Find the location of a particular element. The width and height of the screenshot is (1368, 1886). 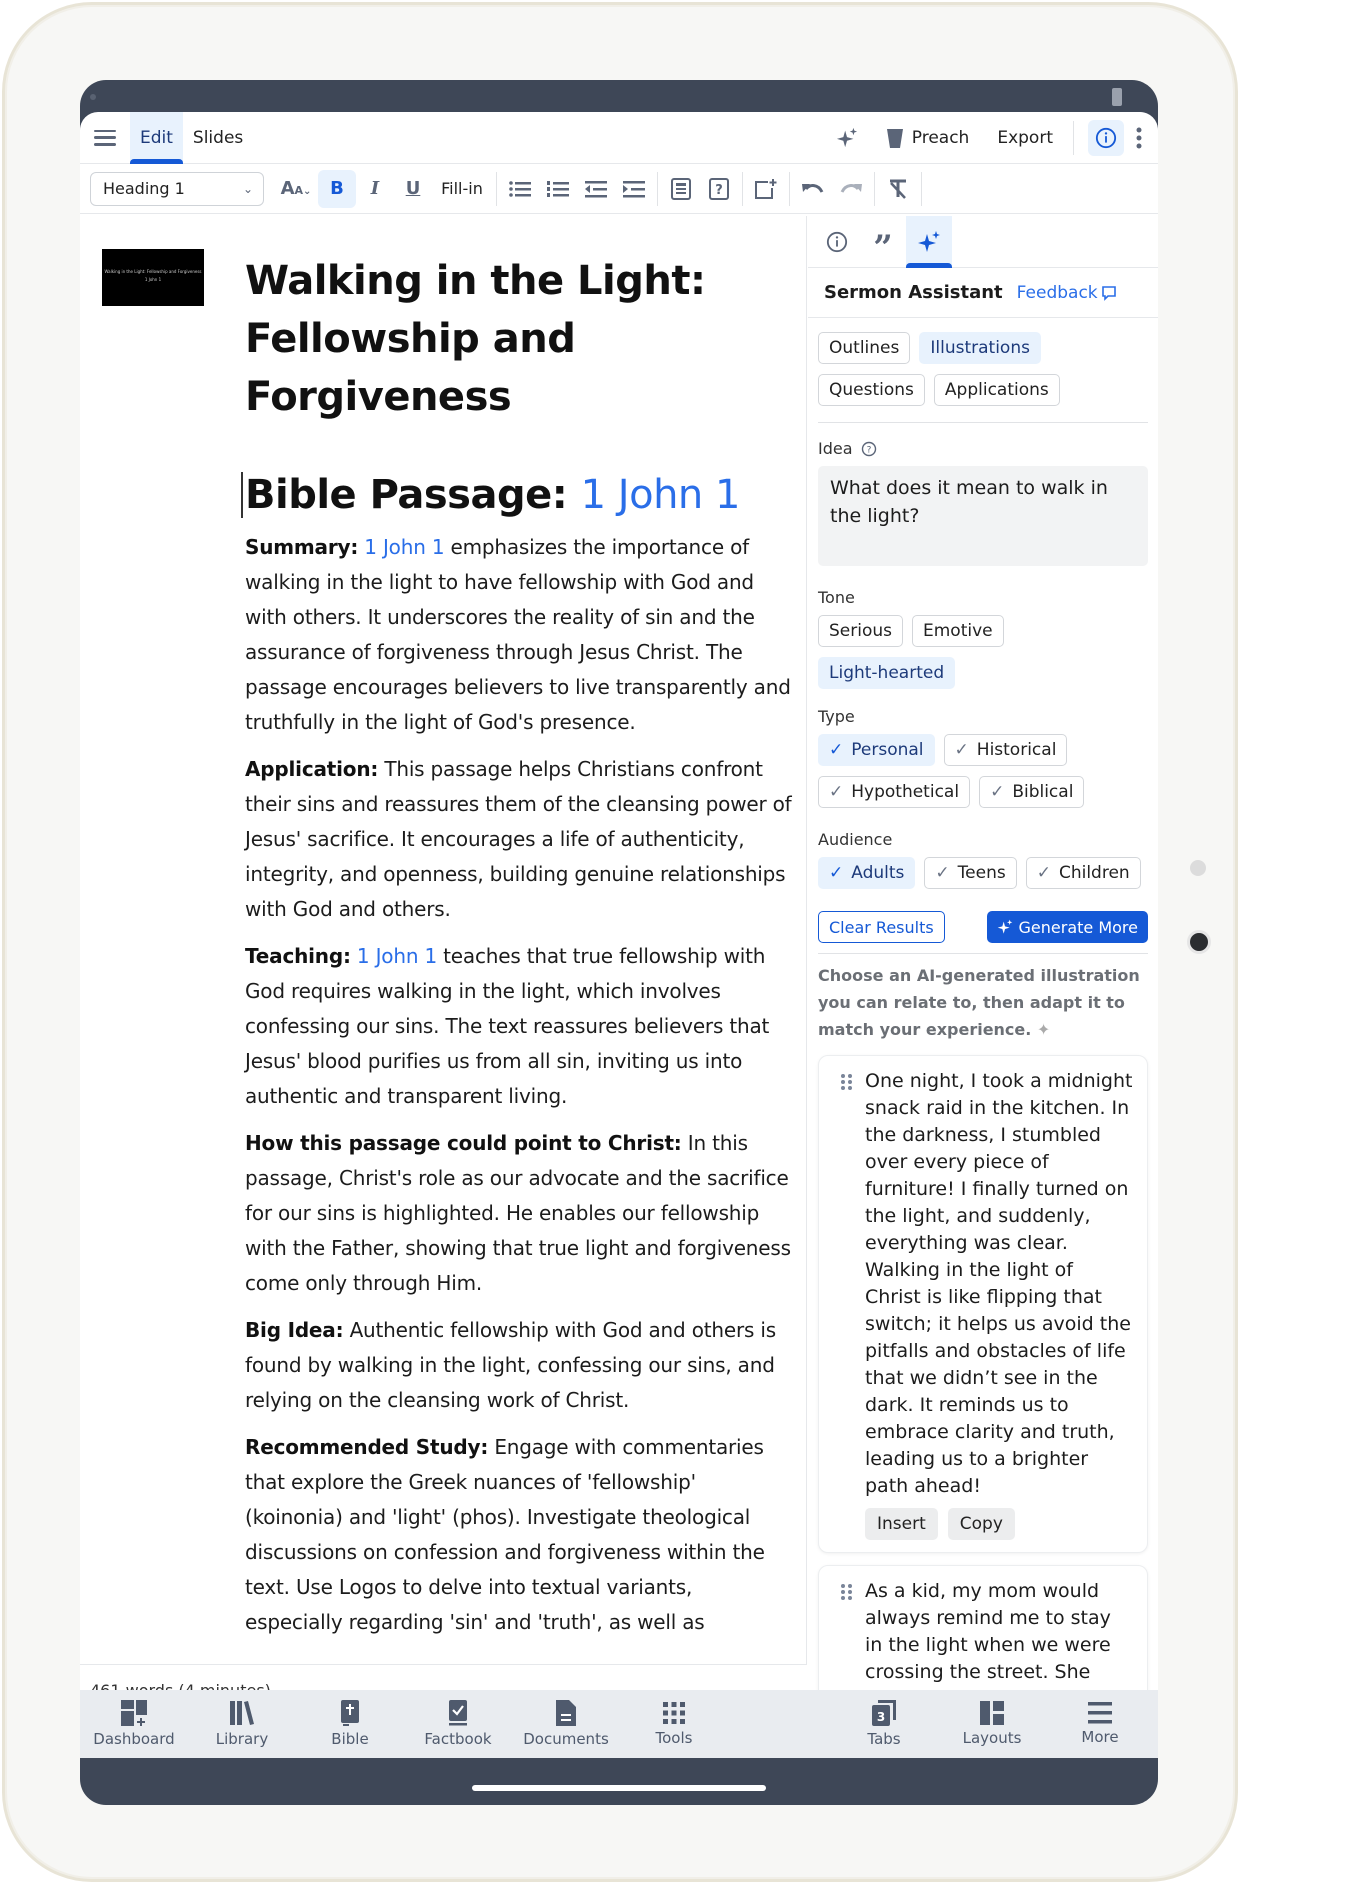

sparkle-icon is located at coordinates (929, 241).